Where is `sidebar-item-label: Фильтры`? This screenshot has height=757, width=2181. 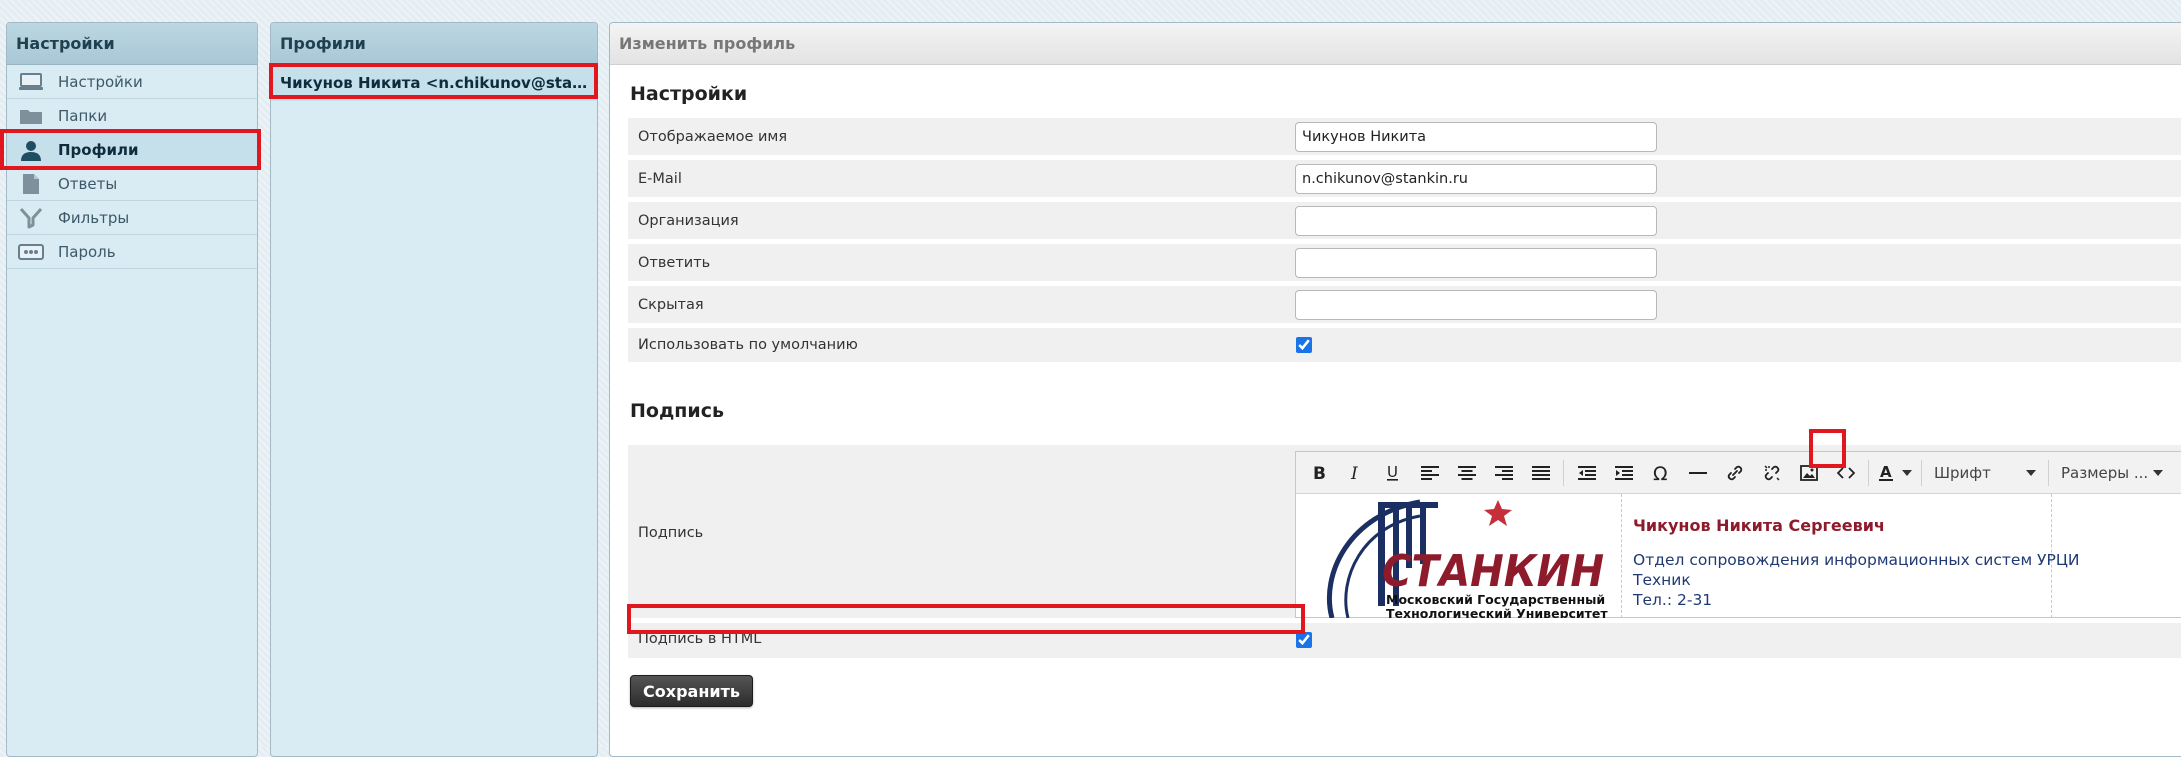 sidebar-item-label: Фильтры is located at coordinates (94, 217).